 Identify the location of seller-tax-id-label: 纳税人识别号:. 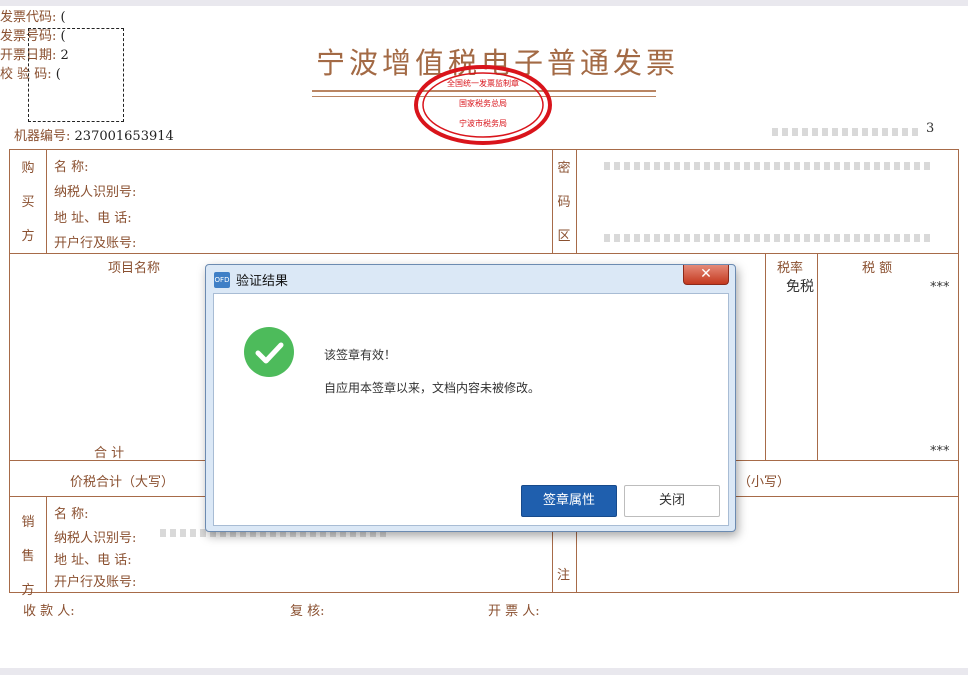
(95, 538).